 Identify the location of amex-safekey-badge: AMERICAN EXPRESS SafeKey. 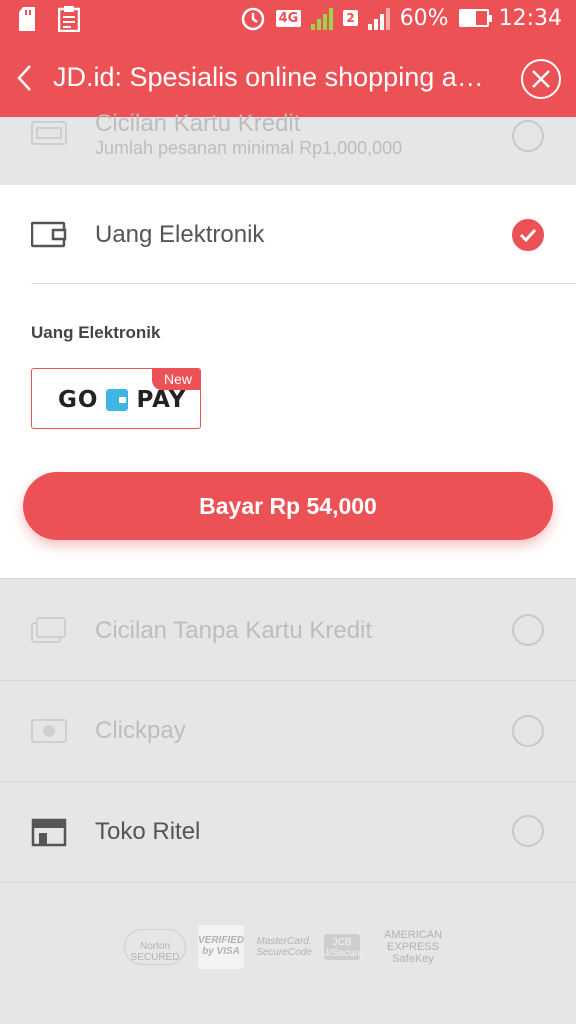
(413, 947).